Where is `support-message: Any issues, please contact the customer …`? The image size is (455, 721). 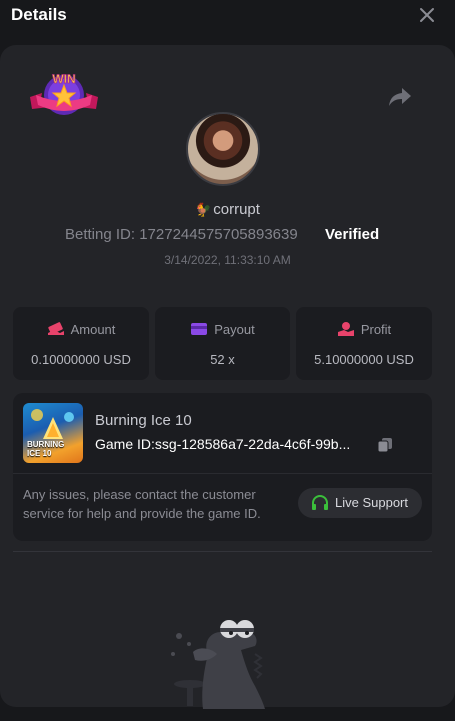 support-message: Any issues, please contact the customer … is located at coordinates (142, 504).